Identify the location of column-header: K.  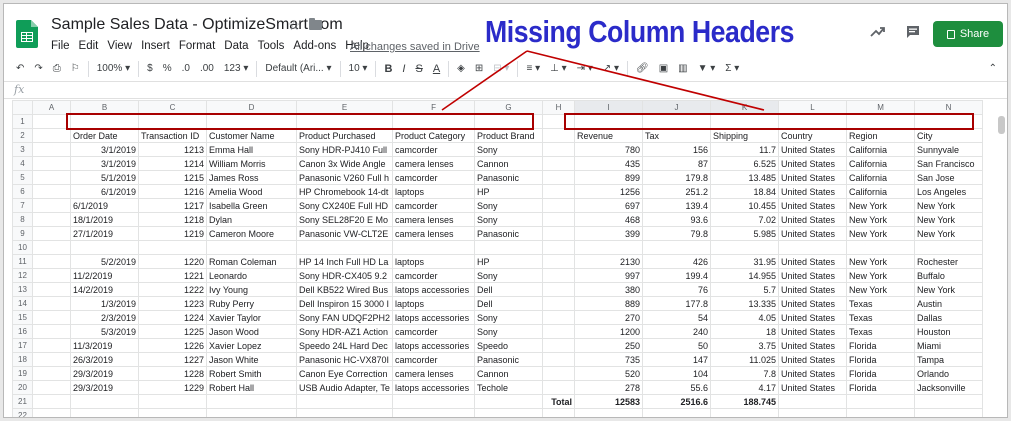
(745, 107).